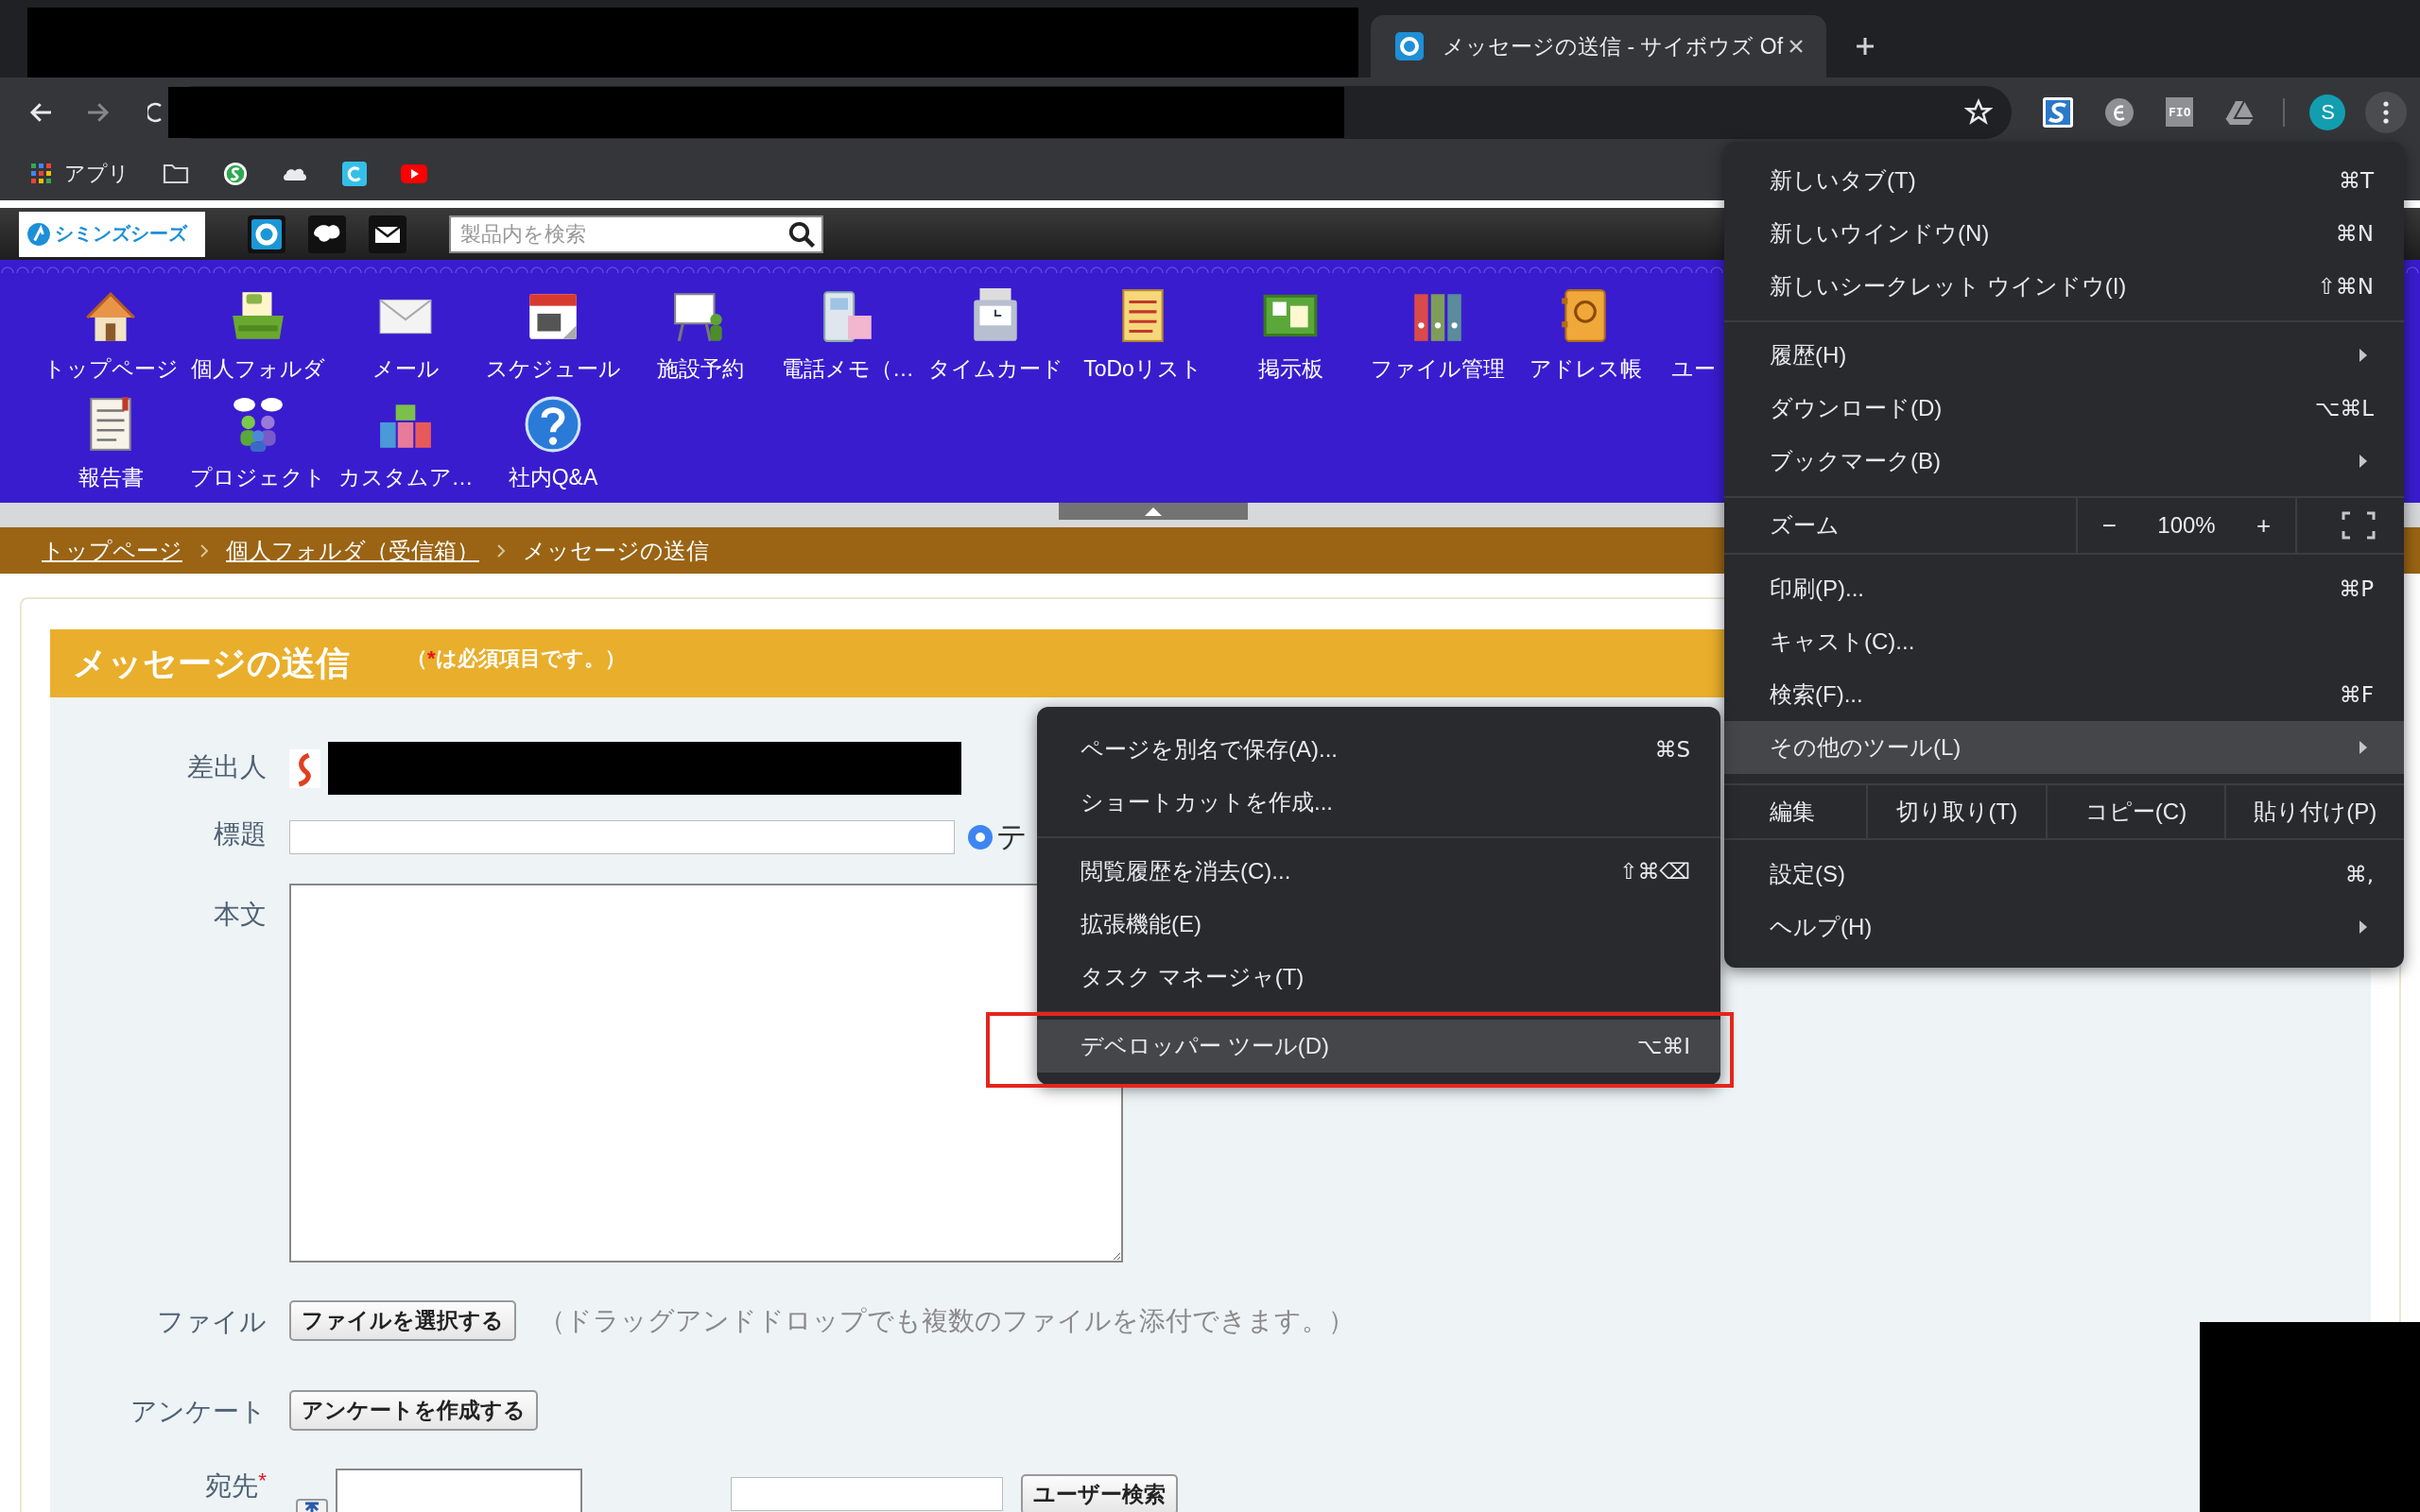 This screenshot has height=1512, width=2420. I want to click on menu-item: タスク マネージャ(T), so click(1378, 977).